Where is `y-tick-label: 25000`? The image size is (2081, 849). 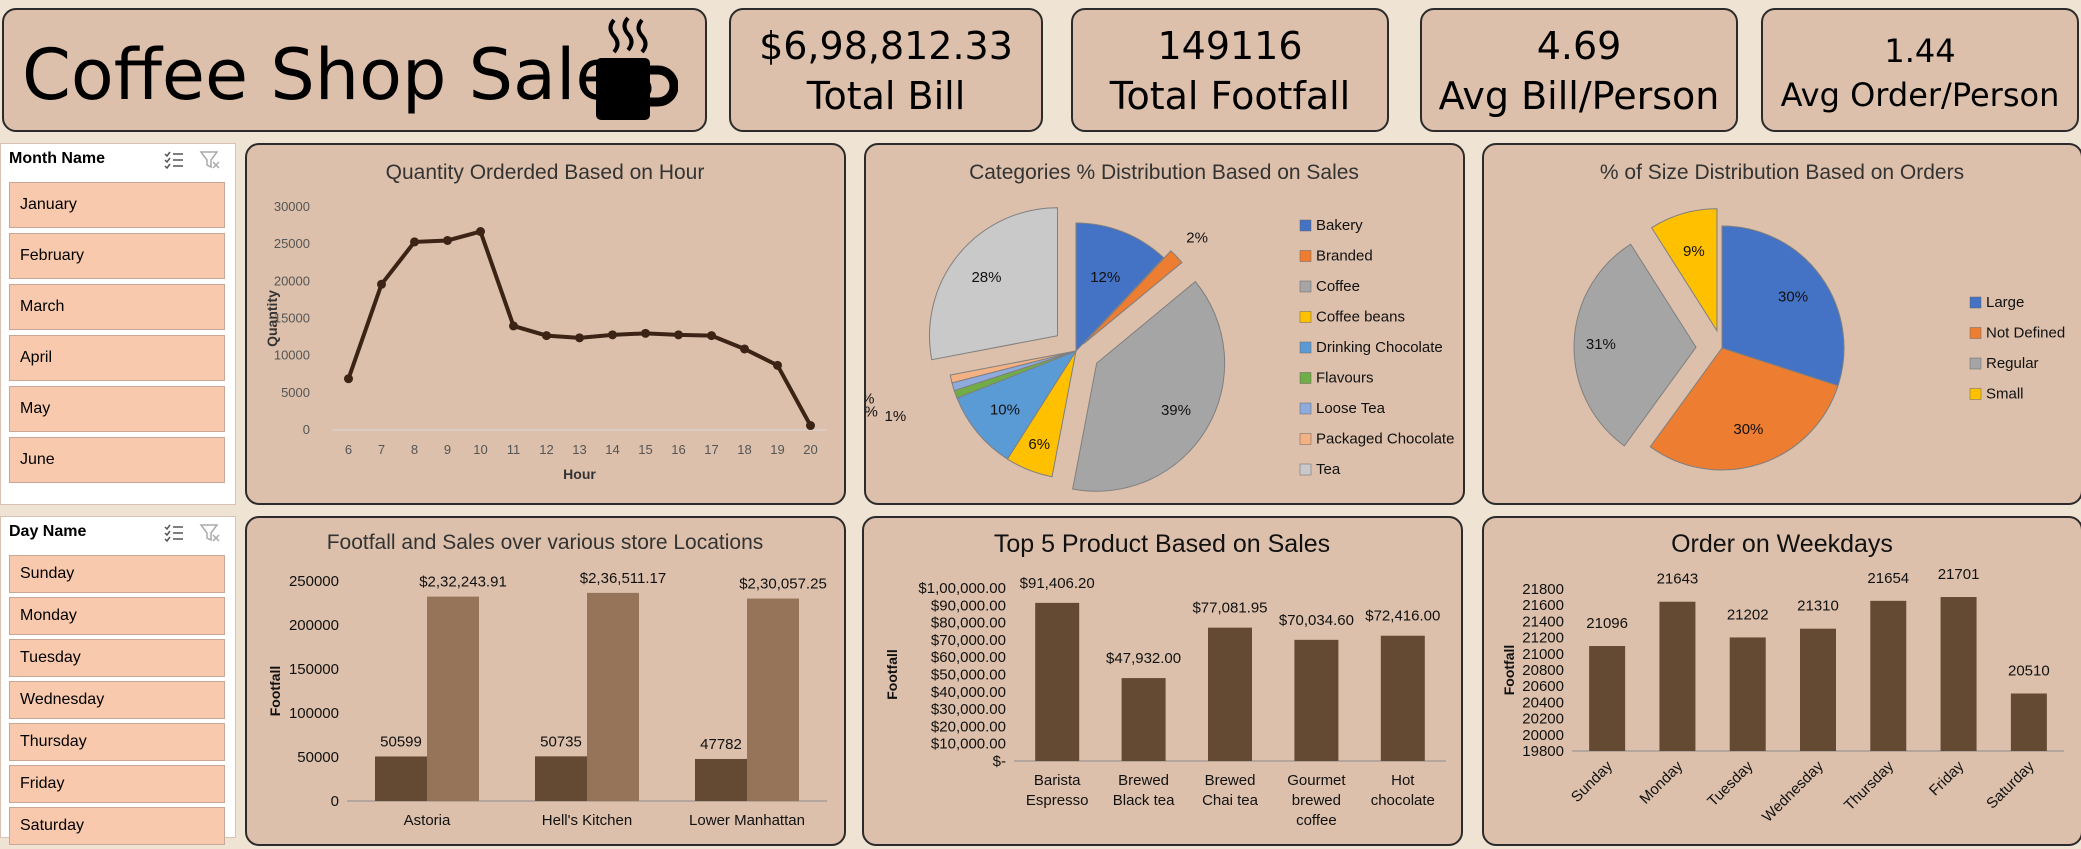
y-tick-label: 25000 is located at coordinates (292, 243).